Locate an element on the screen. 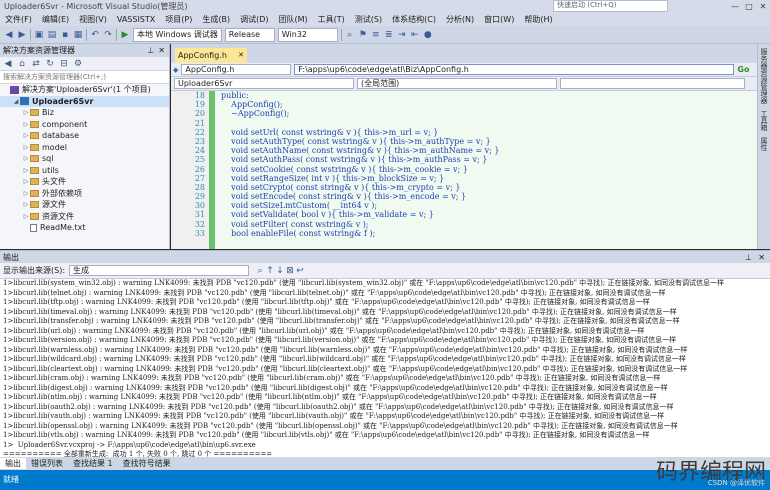 The image size is (770, 490). tree-item-11: ▷ 资源文件 is located at coordinates (84, 217).